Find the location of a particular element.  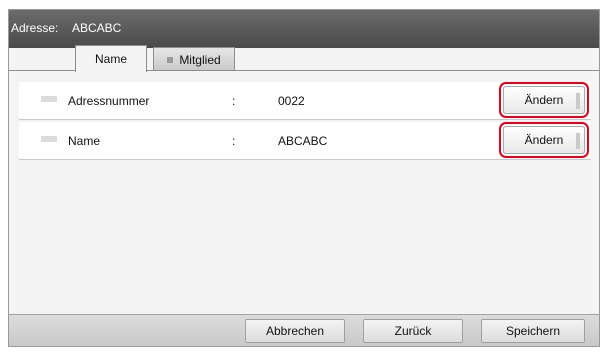

footer-bar: Abbrechen Zurück Speichern is located at coordinates (304, 330).